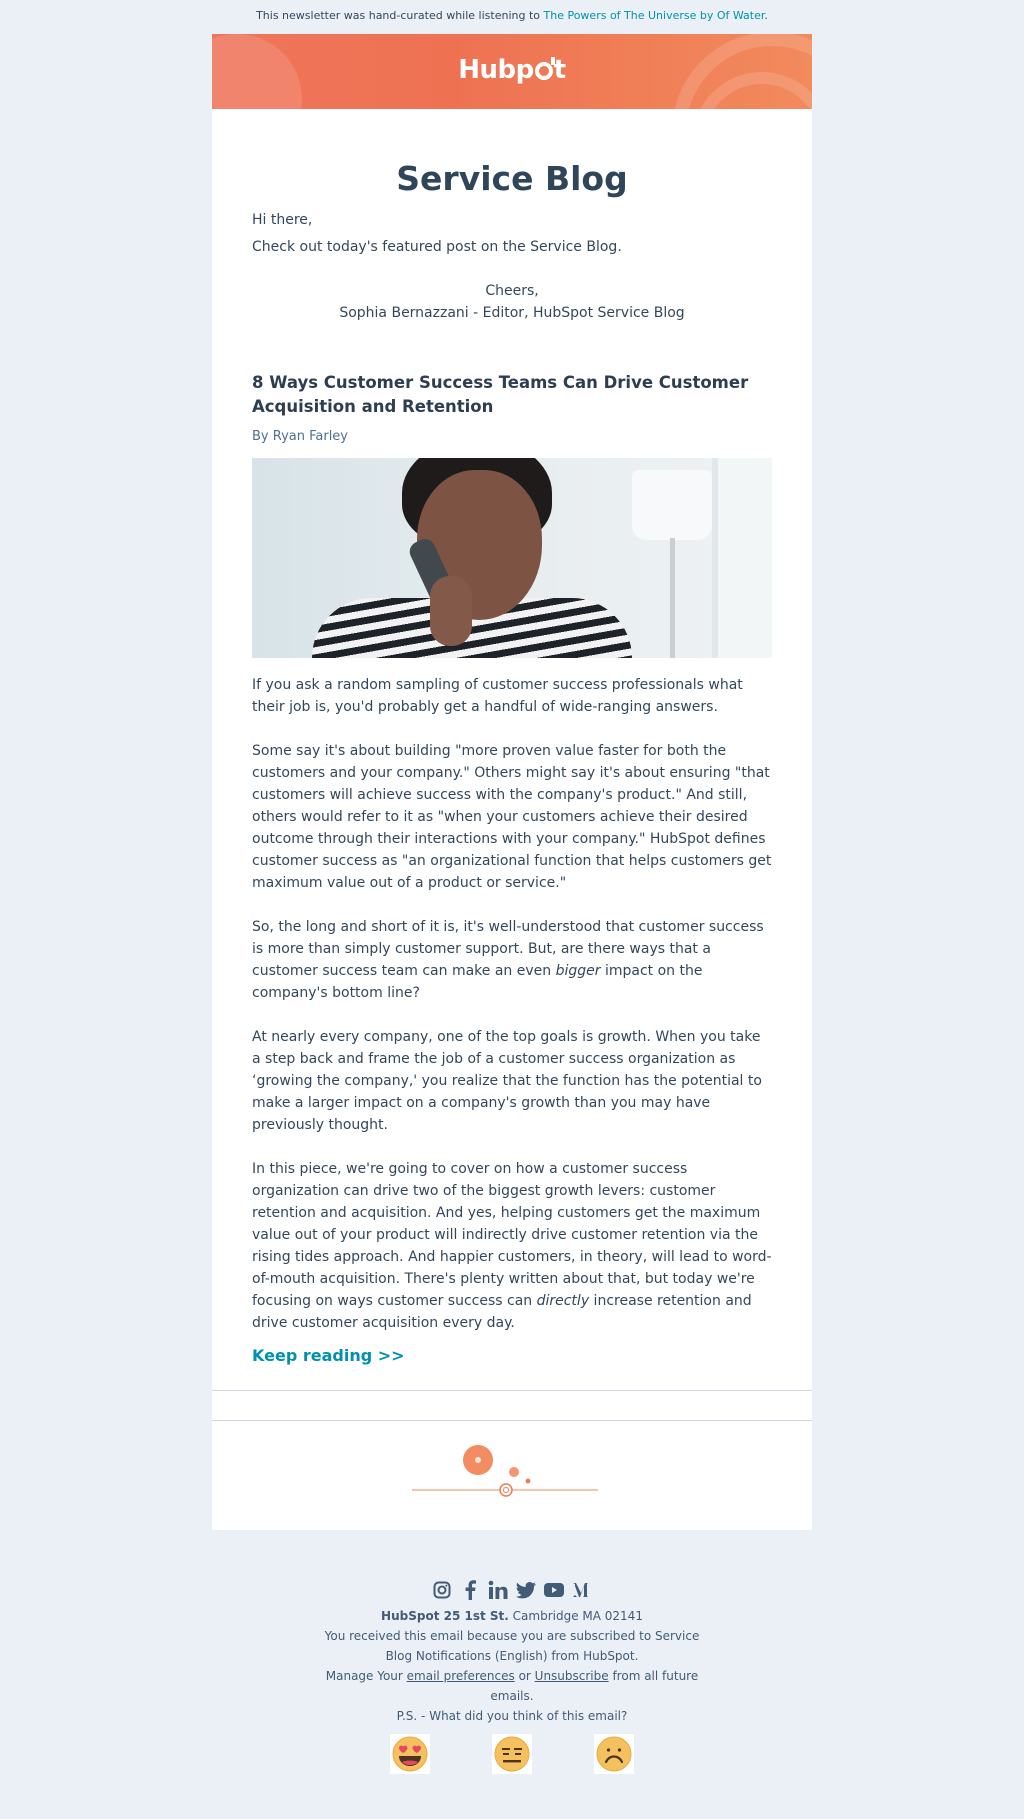  Describe the element at coordinates (505, 1471) in the screenshot. I see `orbit-illustration` at that location.